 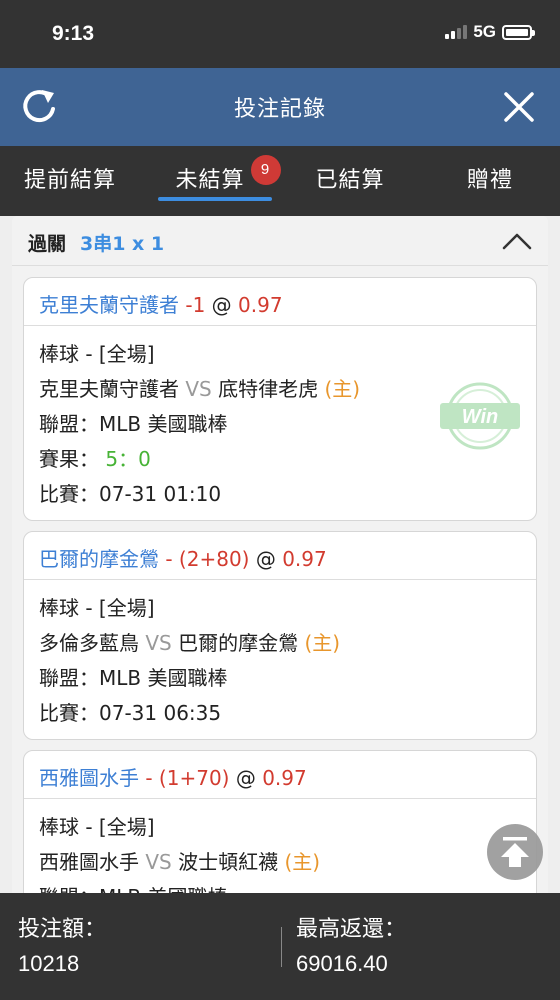 I want to click on team-right: 底特律老虎, so click(x=268, y=389).